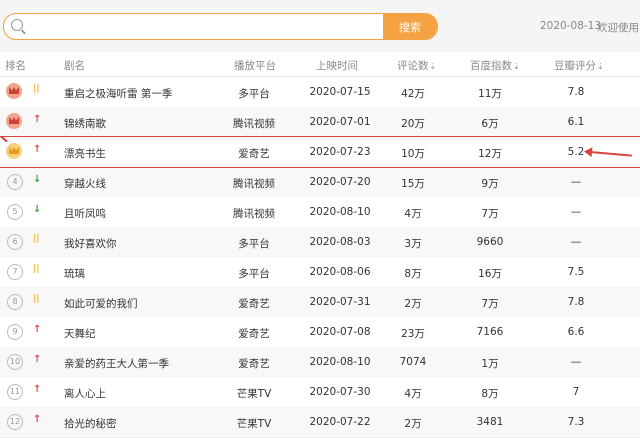  What do you see at coordinates (490, 422) in the screenshot?
I see `baidu-index: 3481` at bounding box center [490, 422].